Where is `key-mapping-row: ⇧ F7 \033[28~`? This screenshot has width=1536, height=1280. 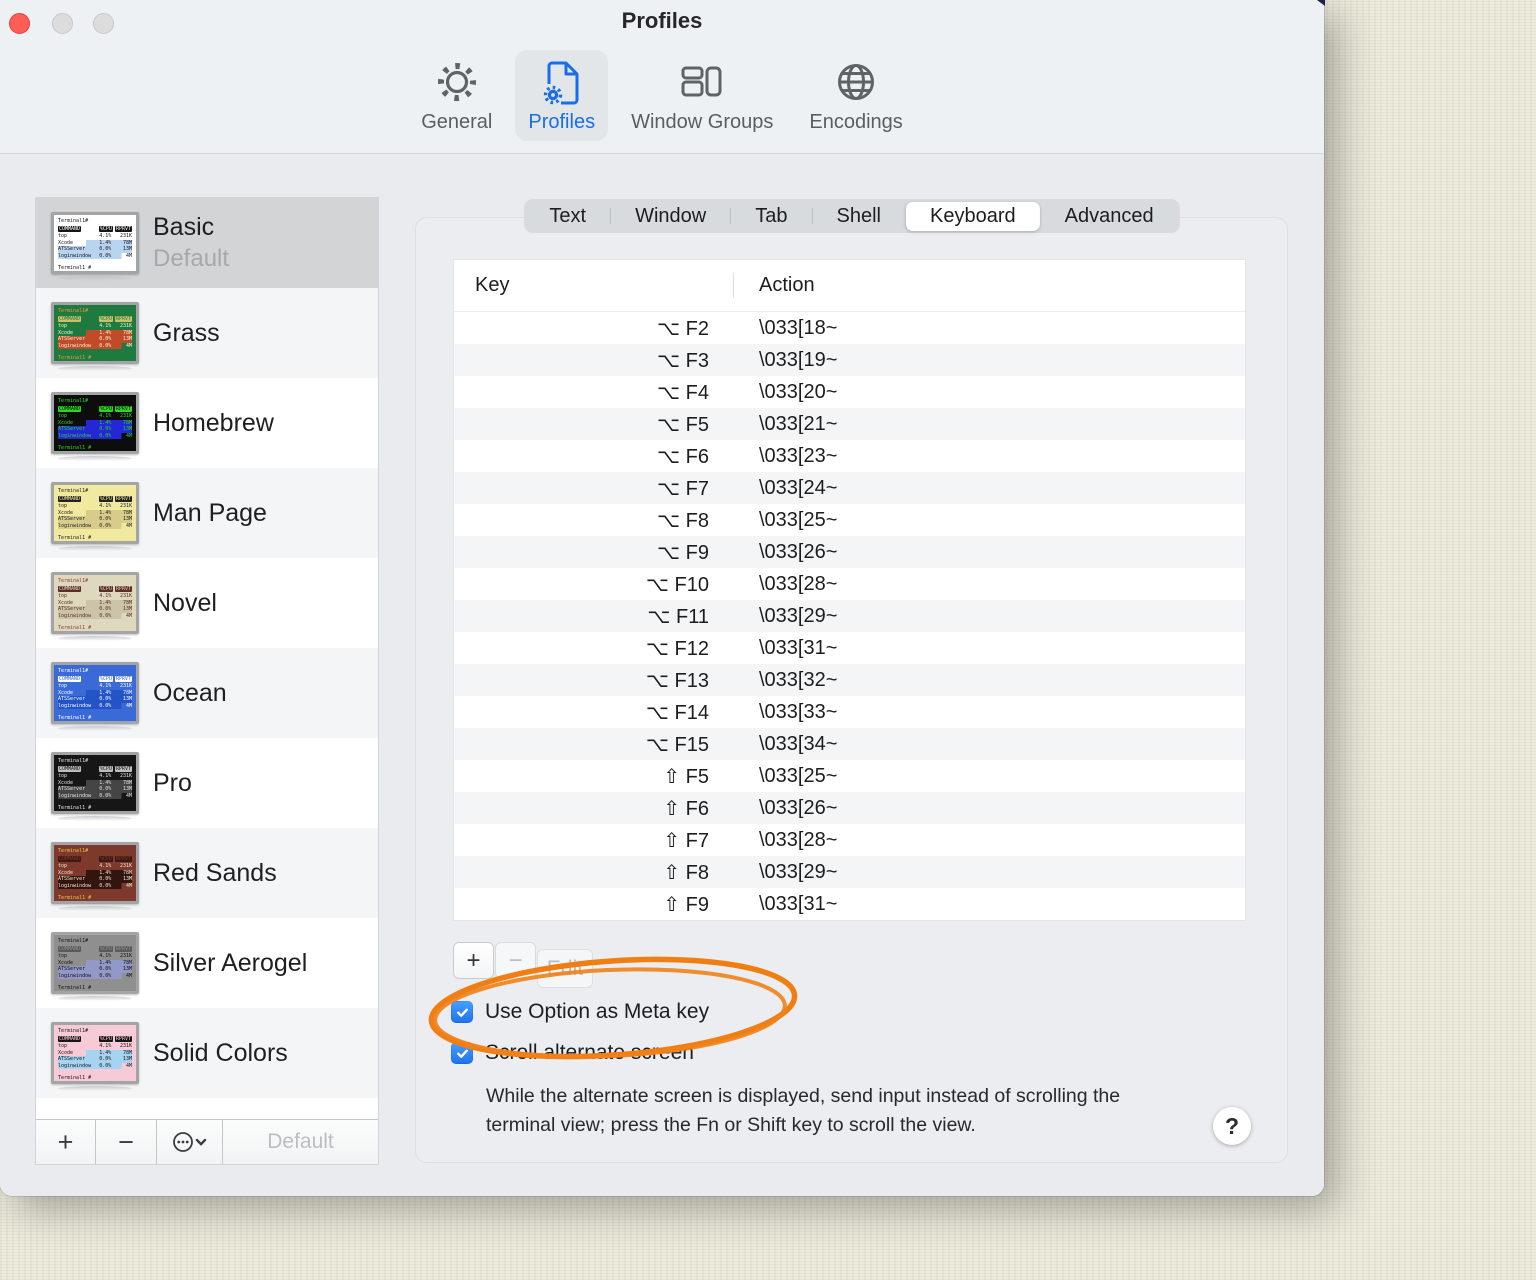 key-mapping-row: ⇧ F7 \033[28~ is located at coordinates (849, 840).